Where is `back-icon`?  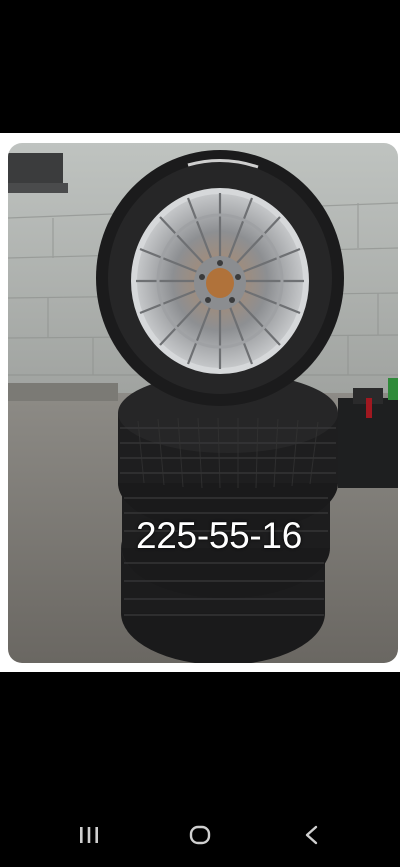 back-icon is located at coordinates (311, 835).